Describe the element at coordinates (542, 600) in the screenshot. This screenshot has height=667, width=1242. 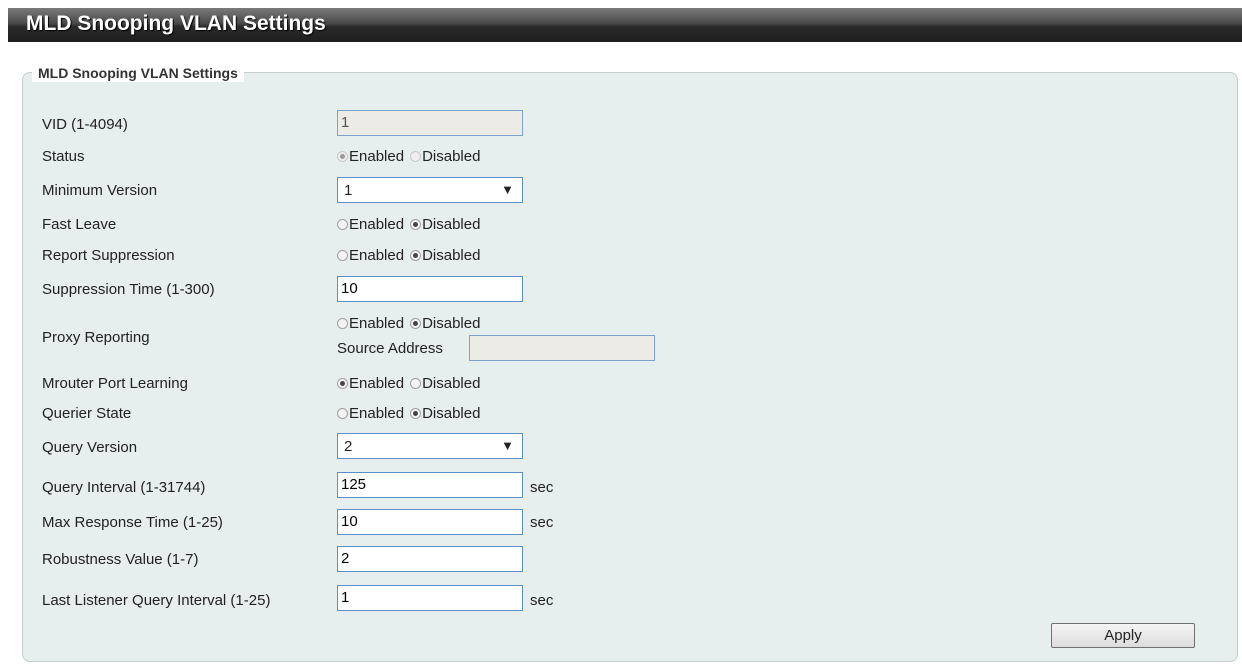
I see `last-listener-query-interval-unit: sec` at that location.